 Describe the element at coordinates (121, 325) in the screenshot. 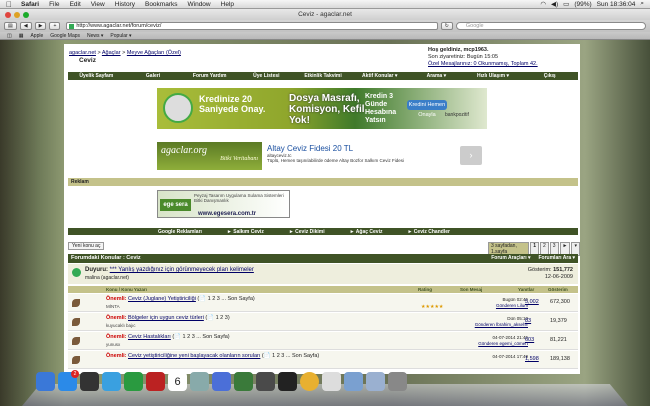

I see `thread-author: kuyucaklı bajıc` at that location.